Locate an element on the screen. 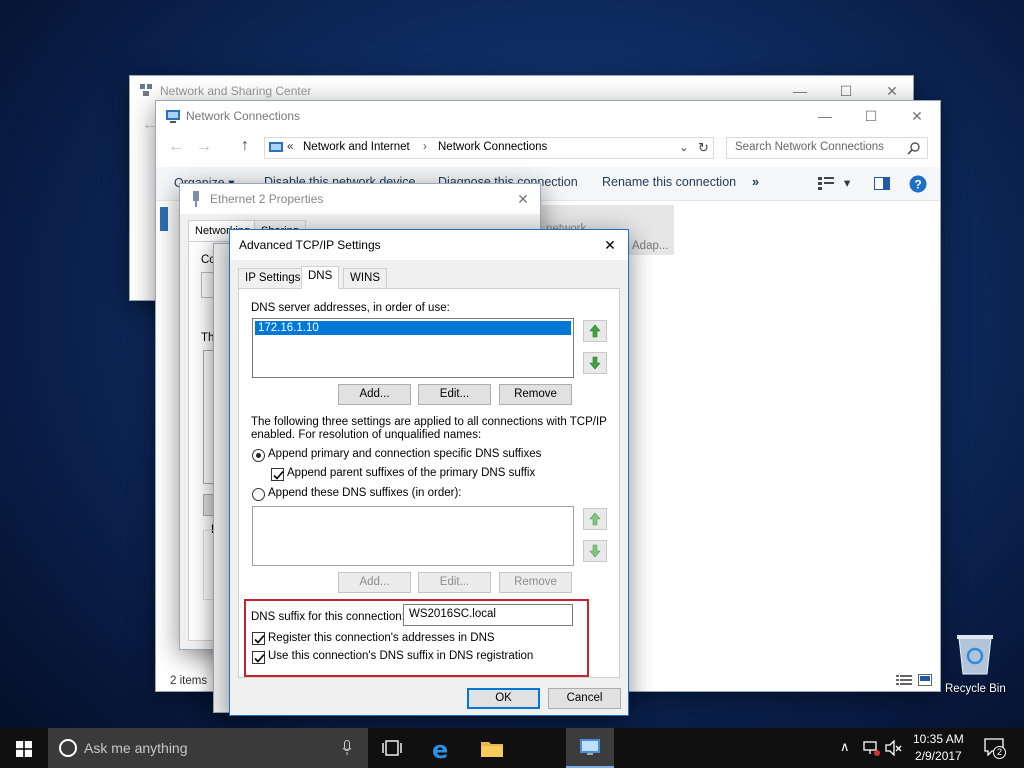 The width and height of the screenshot is (1024, 768). details-view-icon is located at coordinates (904, 680).